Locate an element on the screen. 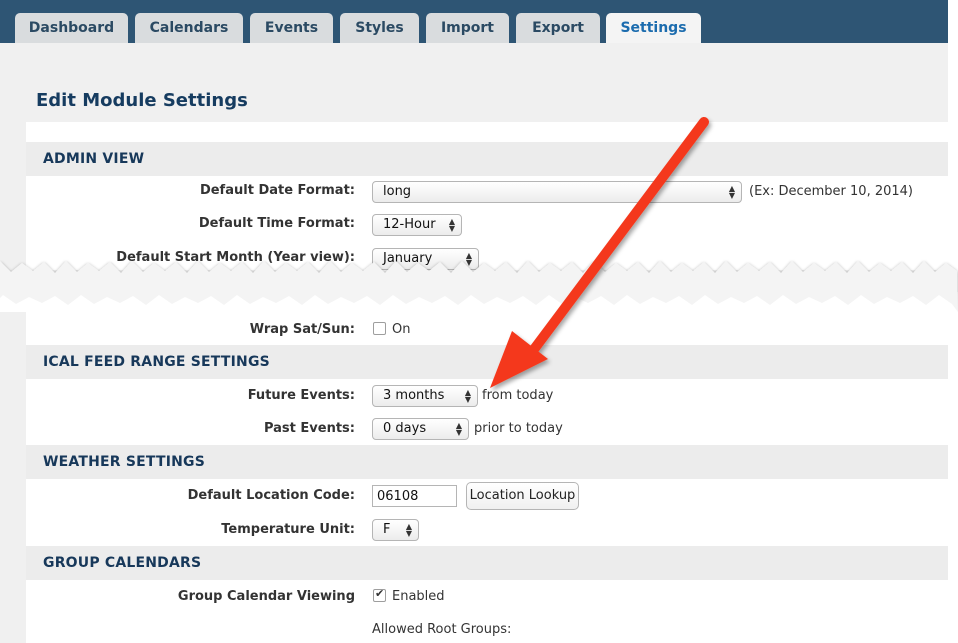 The height and width of the screenshot is (643, 958). section-title-group-calendars: GROUP CALENDARS is located at coordinates (122, 563).